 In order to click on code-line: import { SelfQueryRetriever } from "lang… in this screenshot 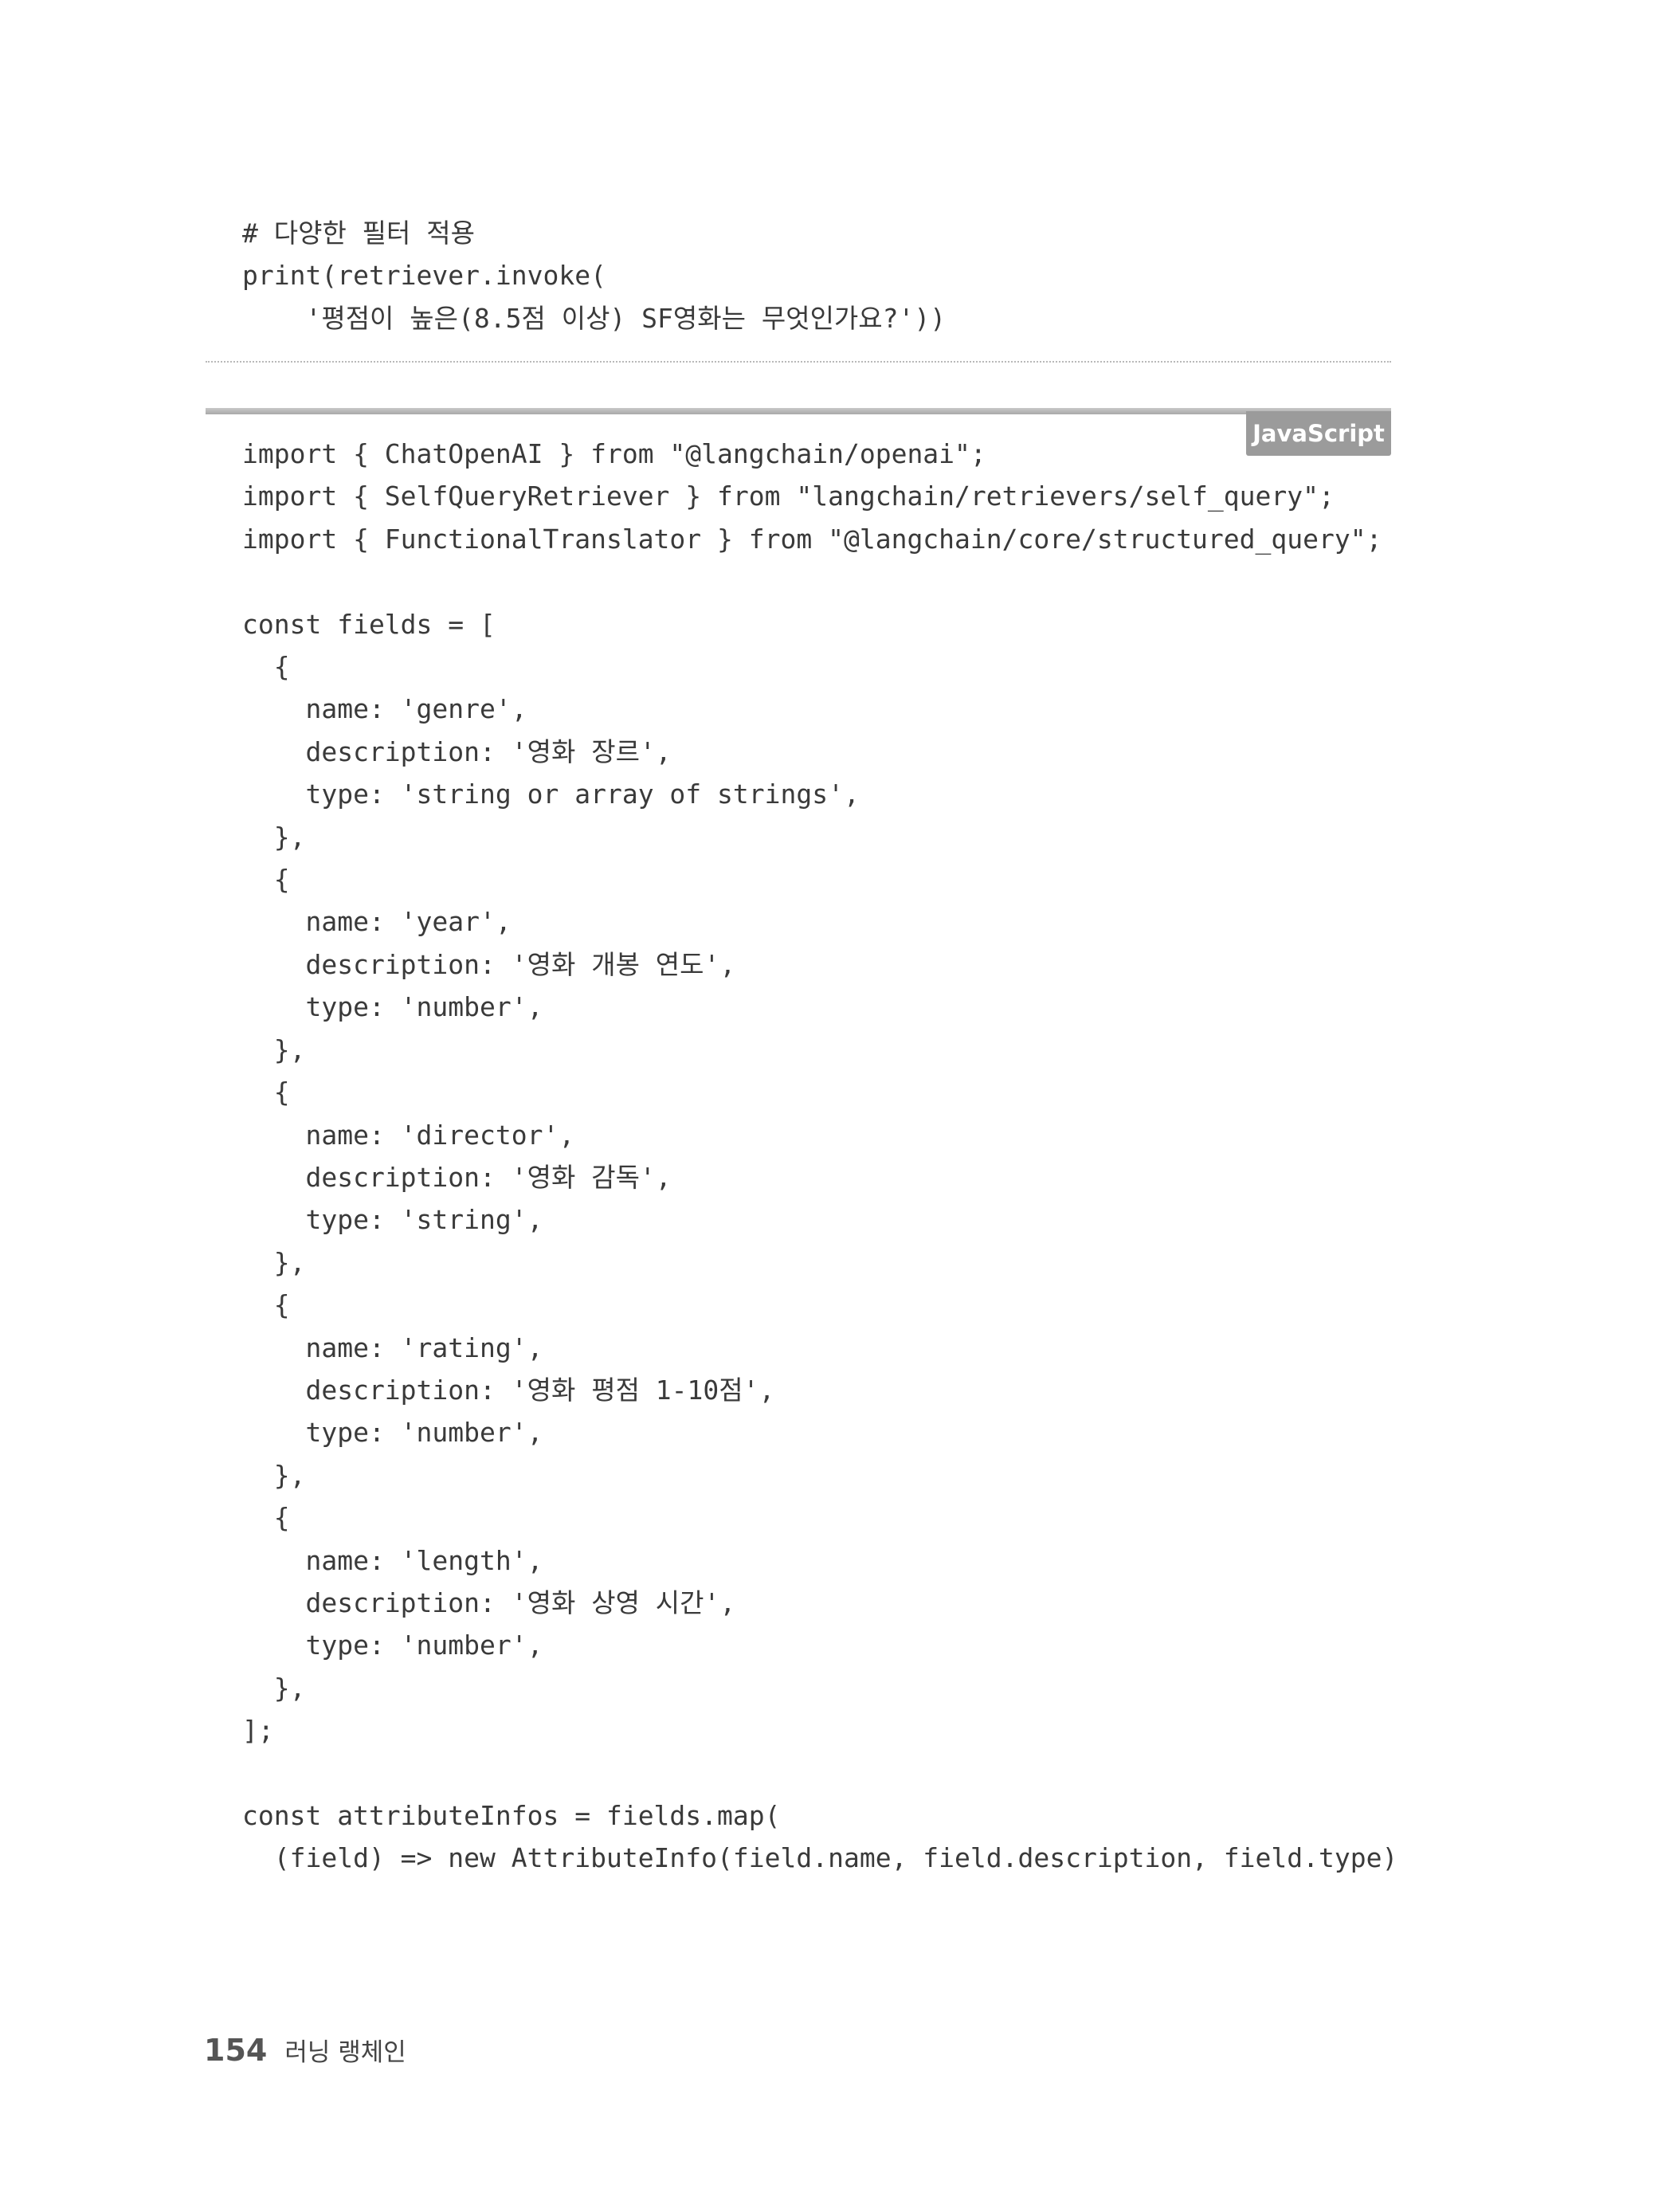, I will do `click(788, 496)`.